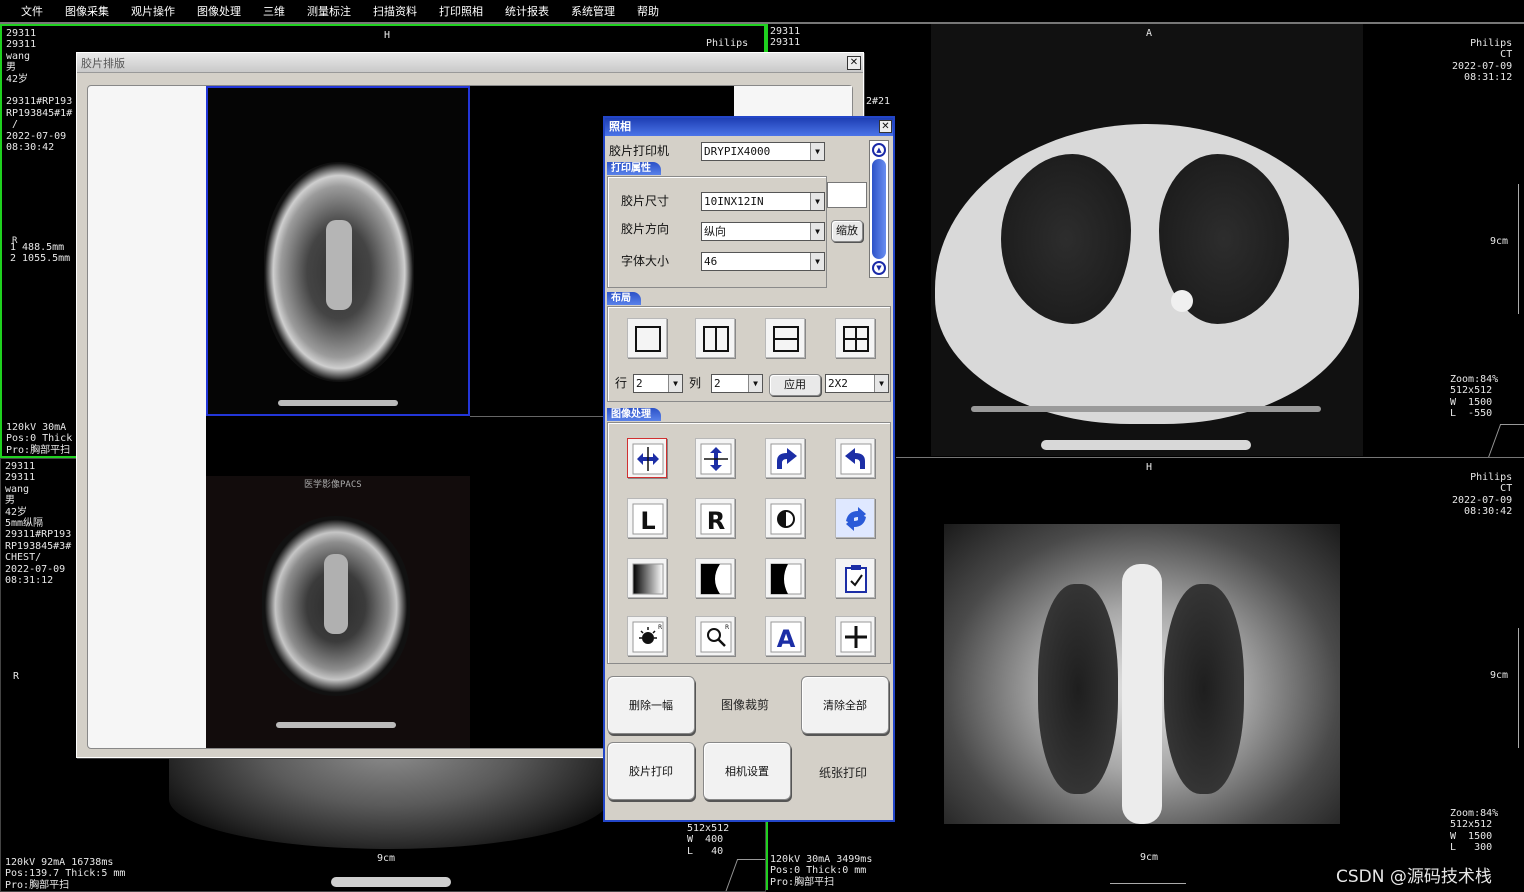  I want to click on menu-scan: 扫描资料, so click(395, 11).